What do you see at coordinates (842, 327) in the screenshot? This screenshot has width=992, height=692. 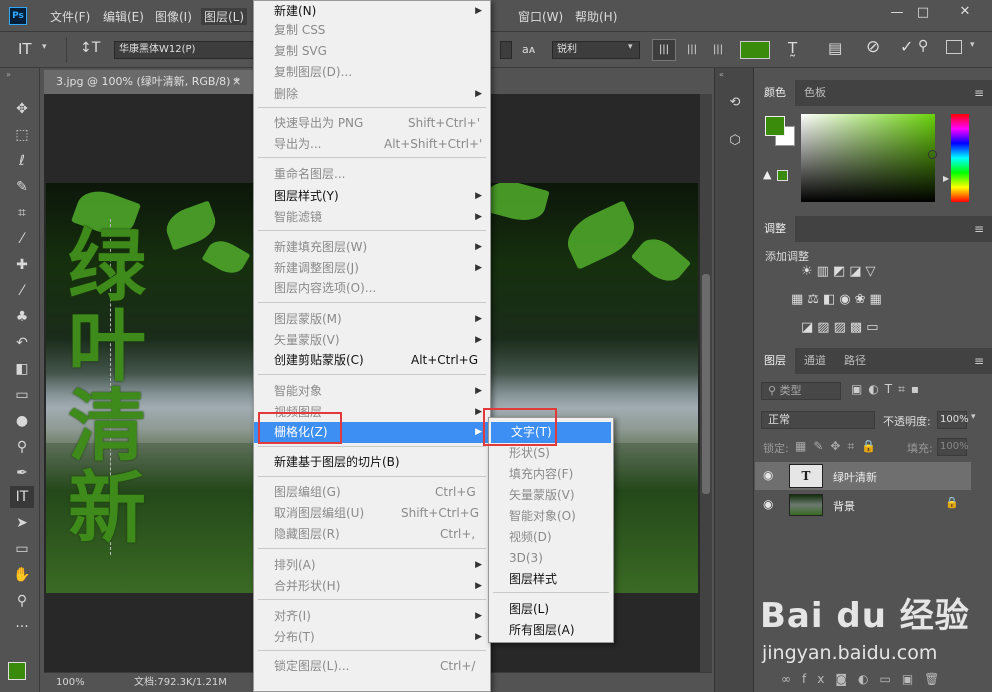 I see `threshold-icon: ▨` at bounding box center [842, 327].